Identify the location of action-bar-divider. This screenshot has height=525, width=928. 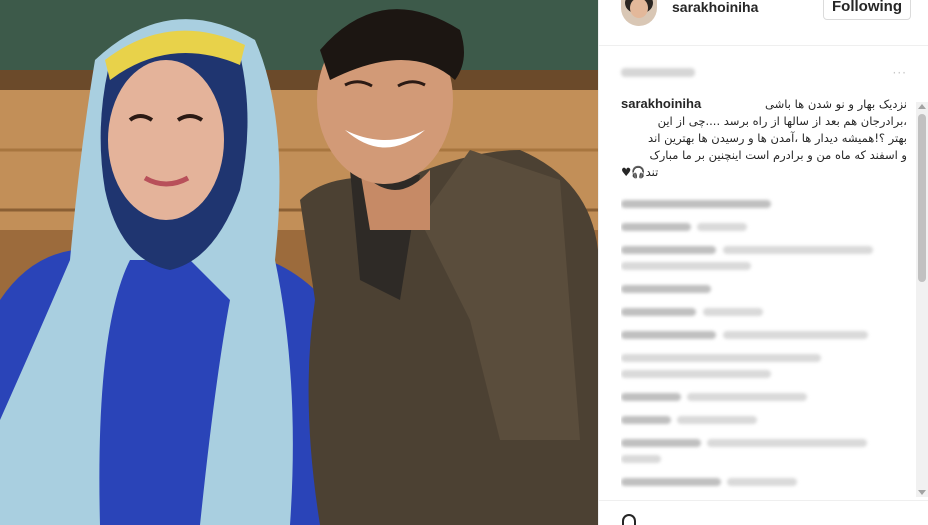
(763, 500).